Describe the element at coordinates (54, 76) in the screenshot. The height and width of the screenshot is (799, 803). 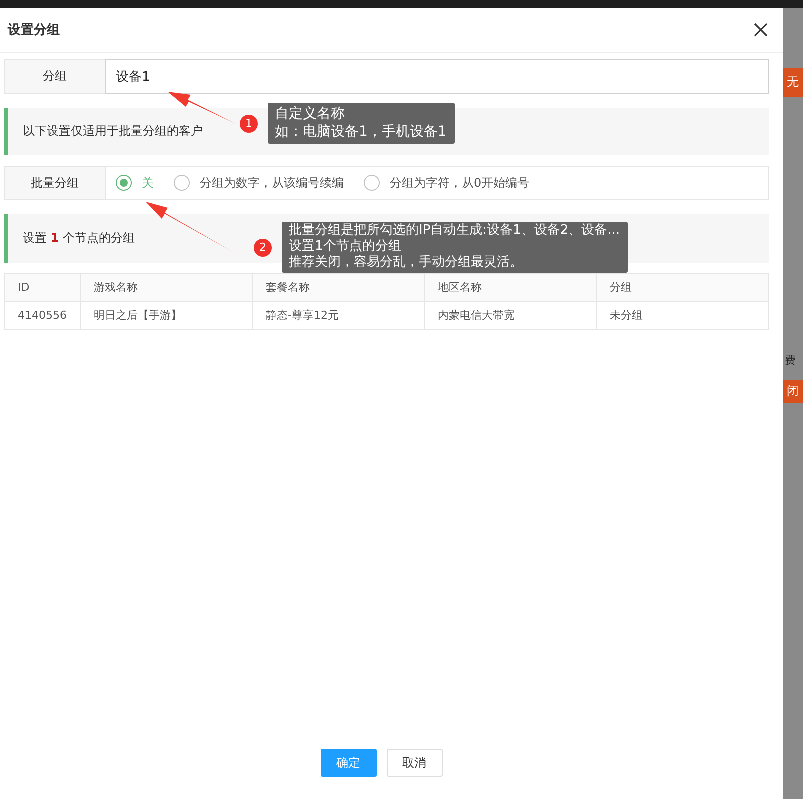
I see `field-label: 分组` at that location.